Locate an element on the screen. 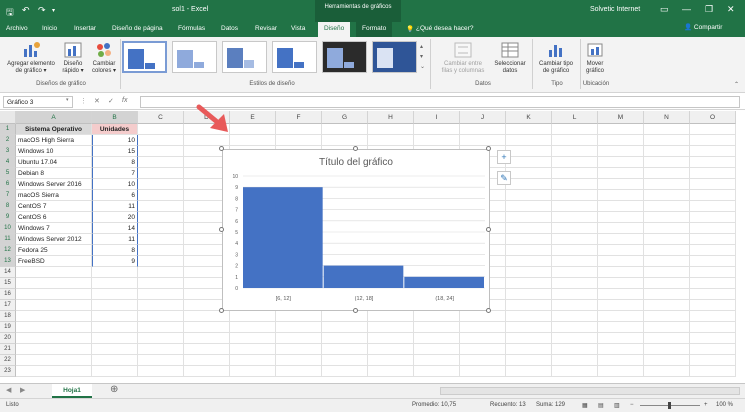  share-button: 👤 Compartir is located at coordinates (703, 27).